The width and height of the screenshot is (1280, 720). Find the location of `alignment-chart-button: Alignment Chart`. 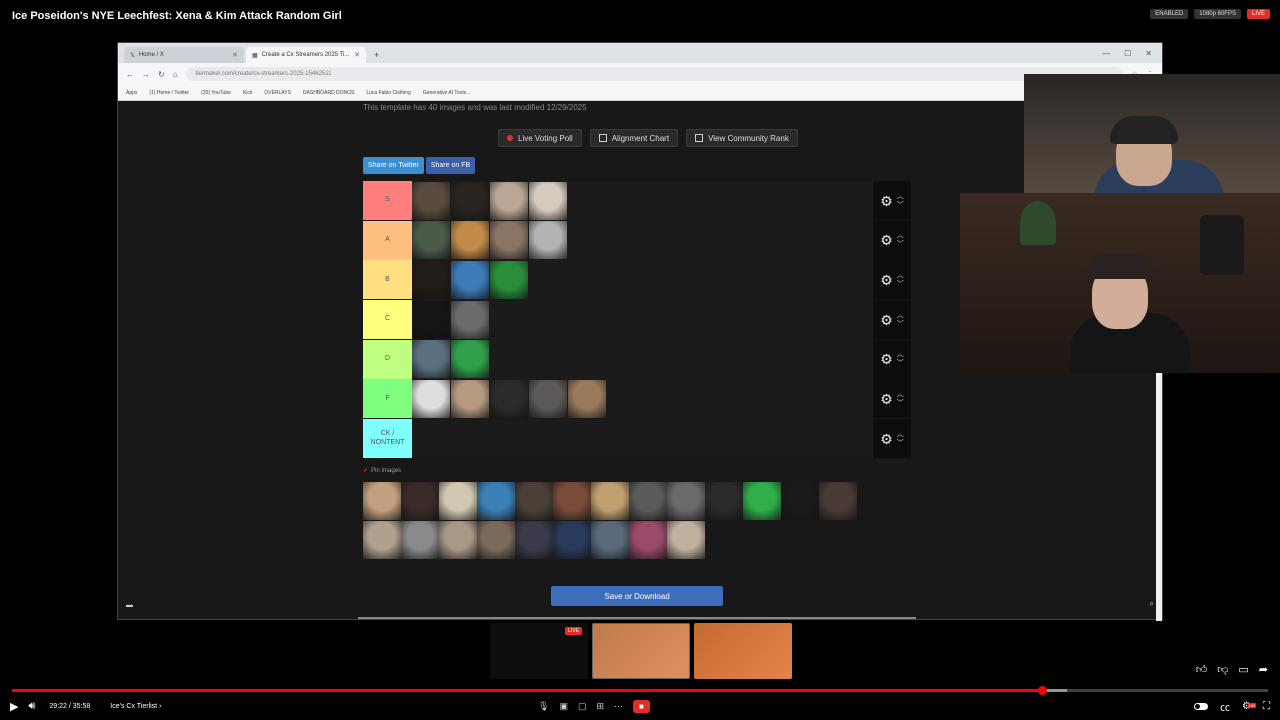

alignment-chart-button: Alignment Chart is located at coordinates (634, 138).